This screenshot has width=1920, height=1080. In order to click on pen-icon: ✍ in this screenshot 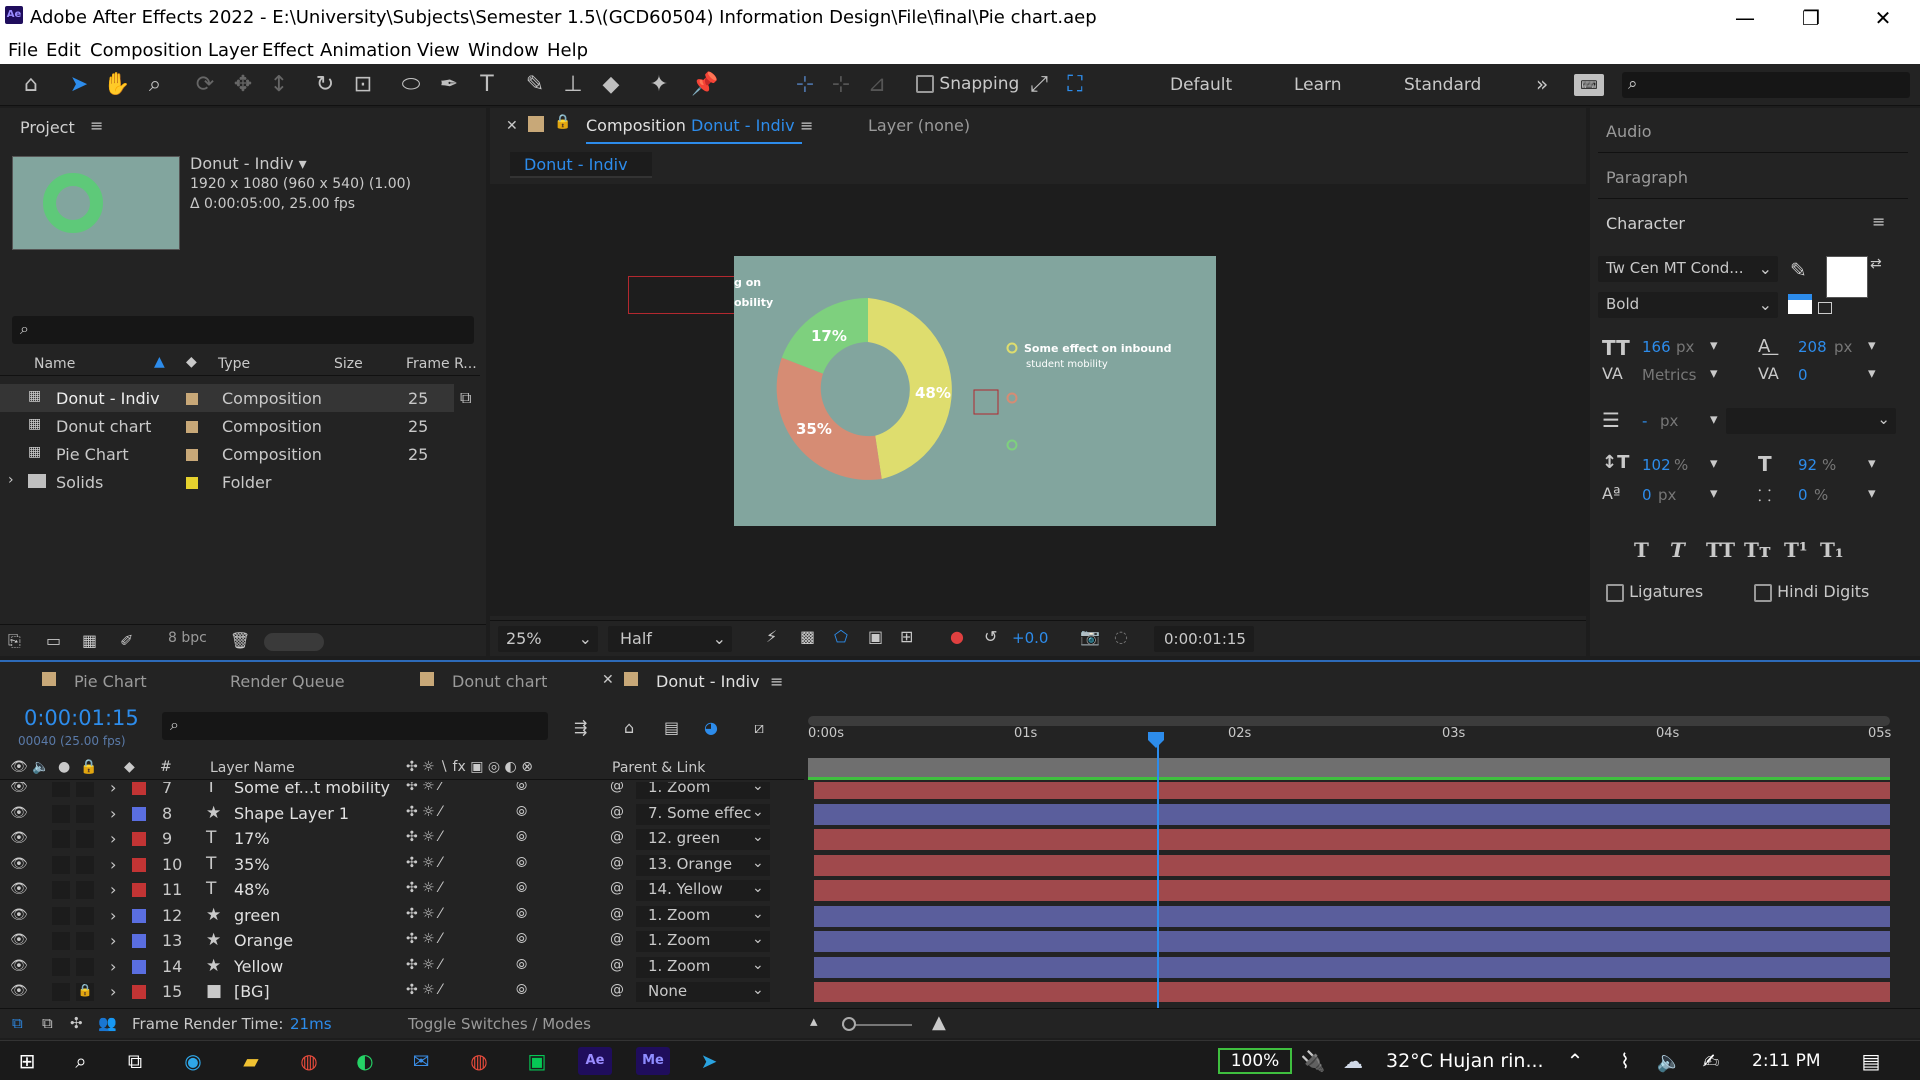, I will do `click(1711, 1061)`.